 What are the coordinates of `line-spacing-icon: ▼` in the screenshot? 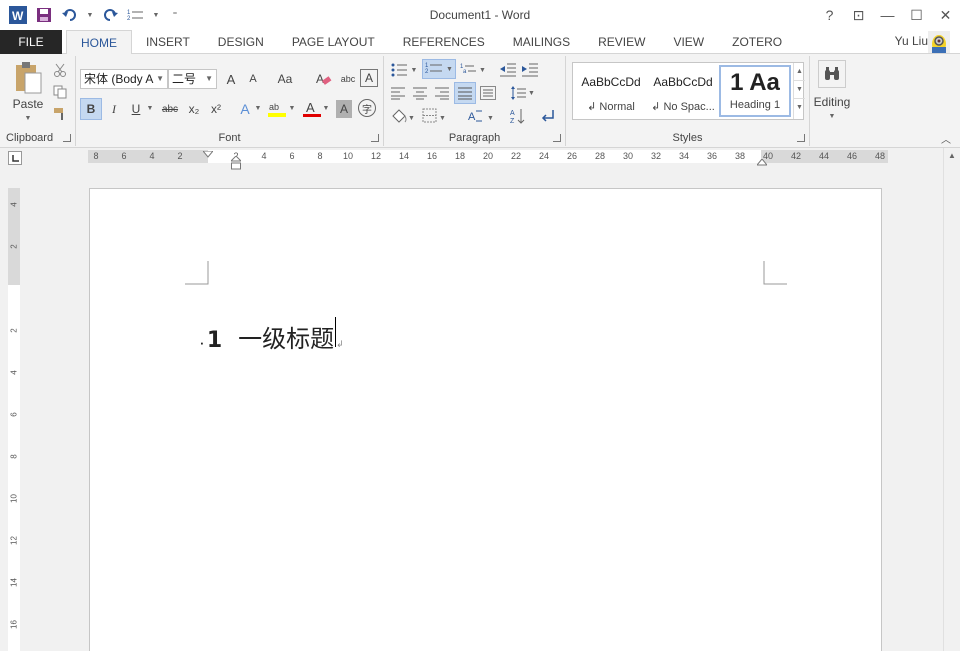 It's located at (522, 93).